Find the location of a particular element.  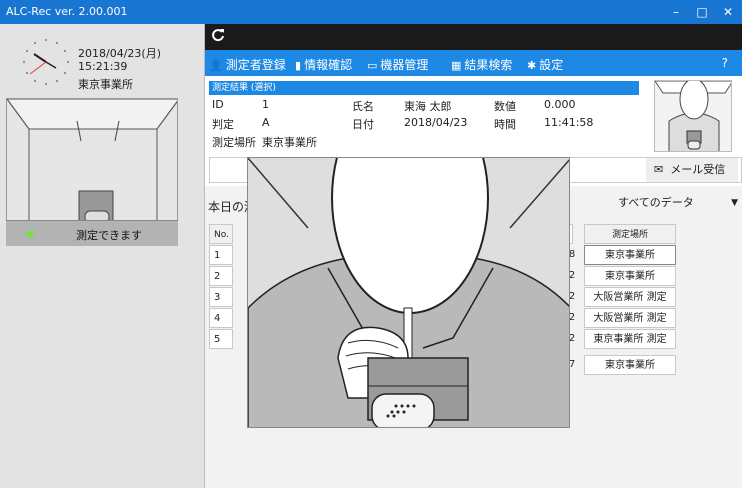

col-header-no: No. is located at coordinates (221, 234).